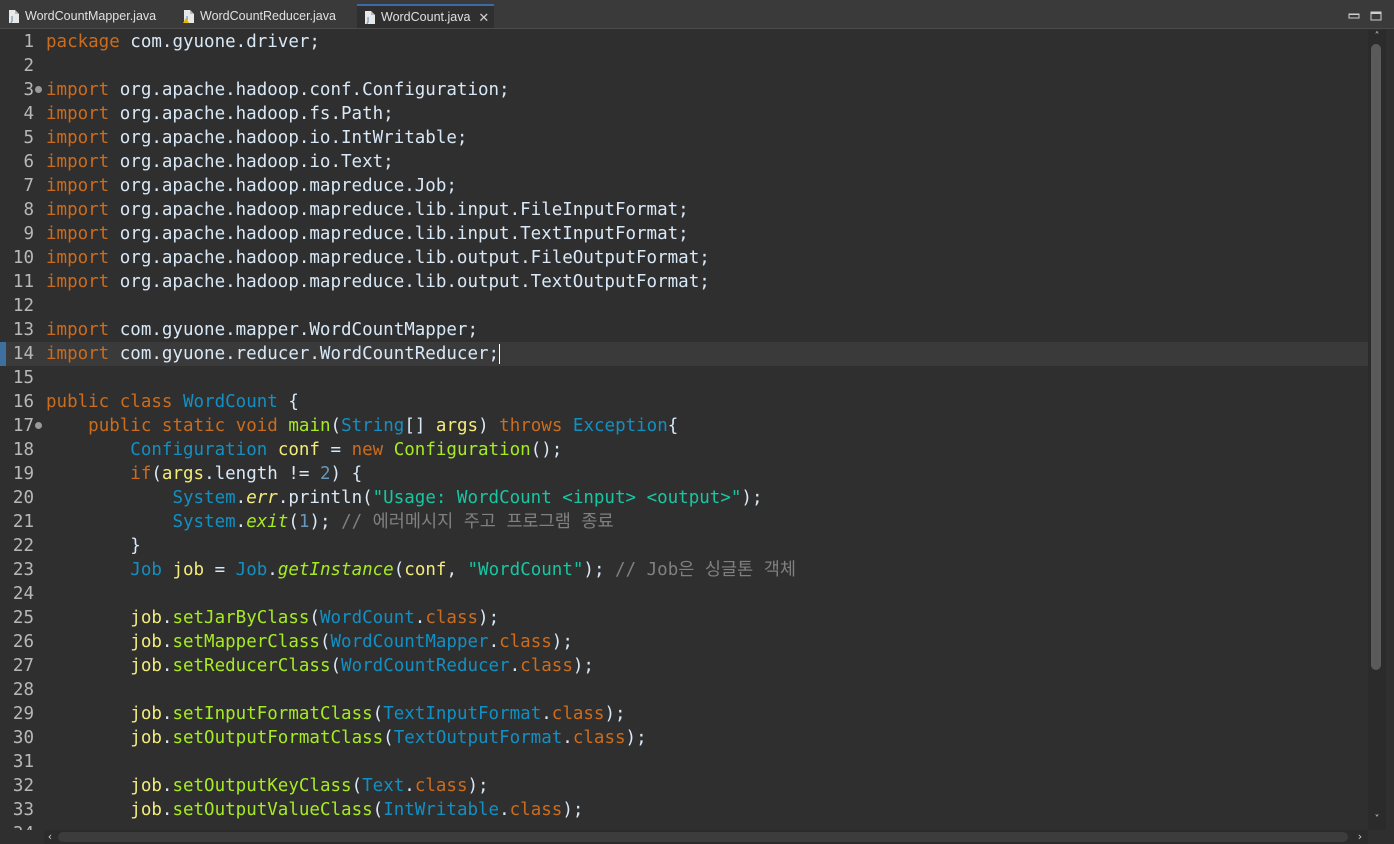  I want to click on tab-wordcountmapper: J WordCountMapper.java, so click(82, 16).